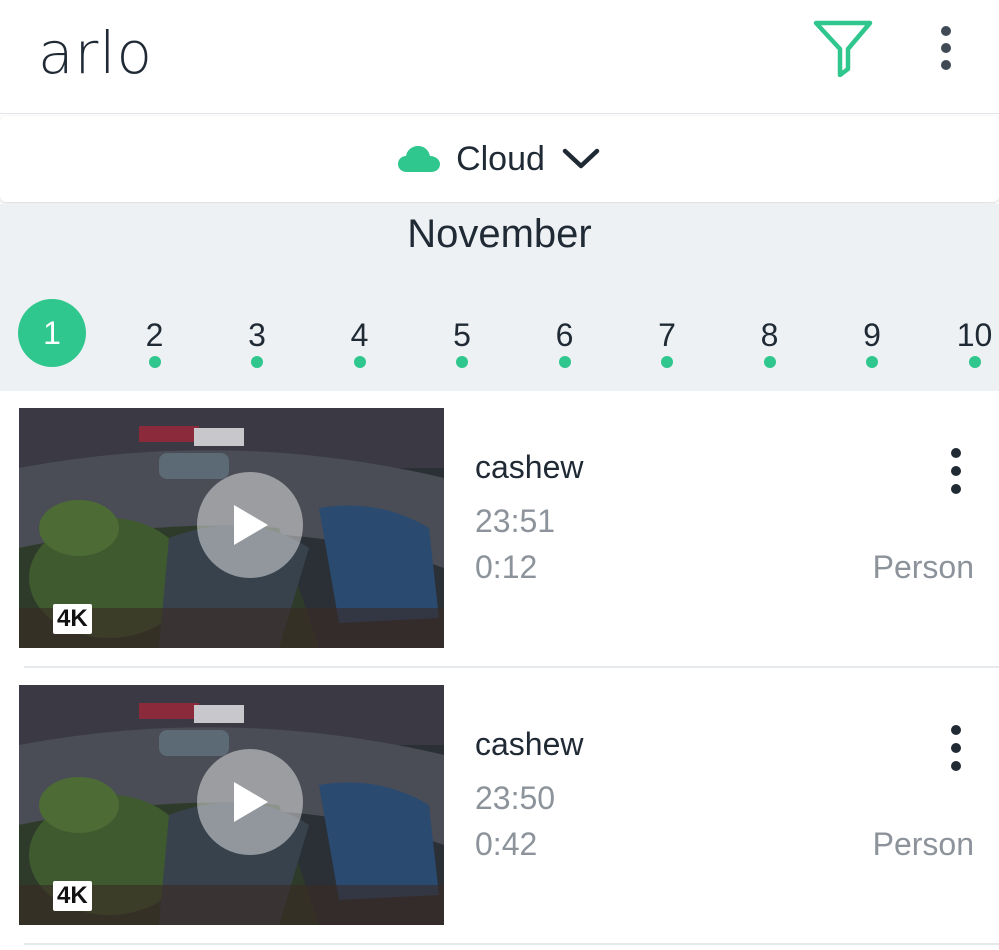 Image resolution: width=999 pixels, height=950 pixels. Describe the element at coordinates (257, 335) in the screenshot. I see `day-number: 3` at that location.